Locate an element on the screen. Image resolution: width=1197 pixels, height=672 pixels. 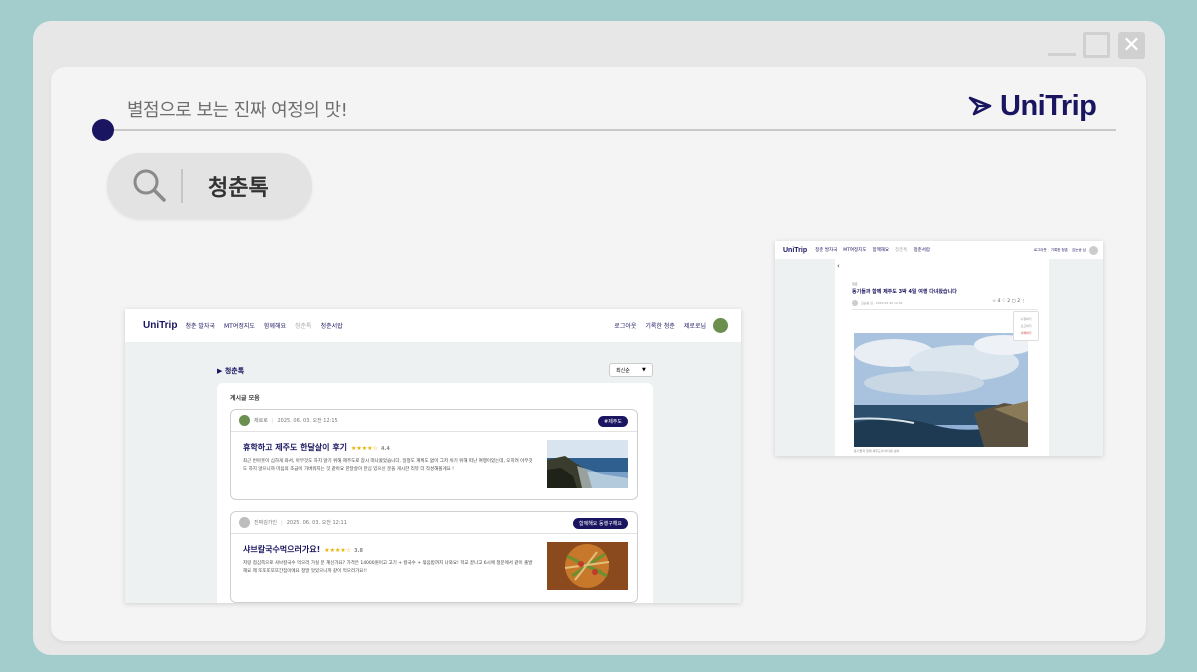
post-header: 제로로 | 2025. 06. 03. 오전 12:15 is located at coordinates (434, 421).